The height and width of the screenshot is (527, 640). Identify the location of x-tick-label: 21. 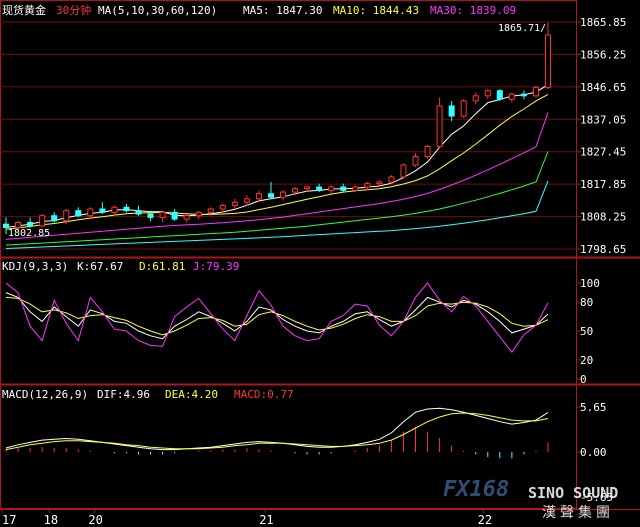
(266, 520).